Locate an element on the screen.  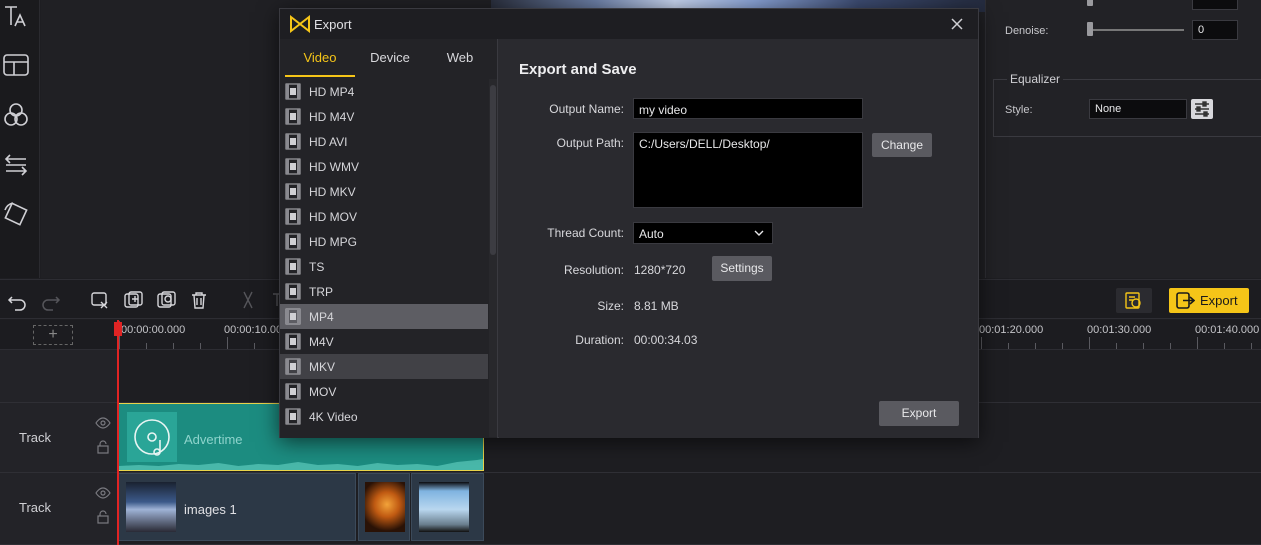
copy-clip-icon is located at coordinates (166, 300).